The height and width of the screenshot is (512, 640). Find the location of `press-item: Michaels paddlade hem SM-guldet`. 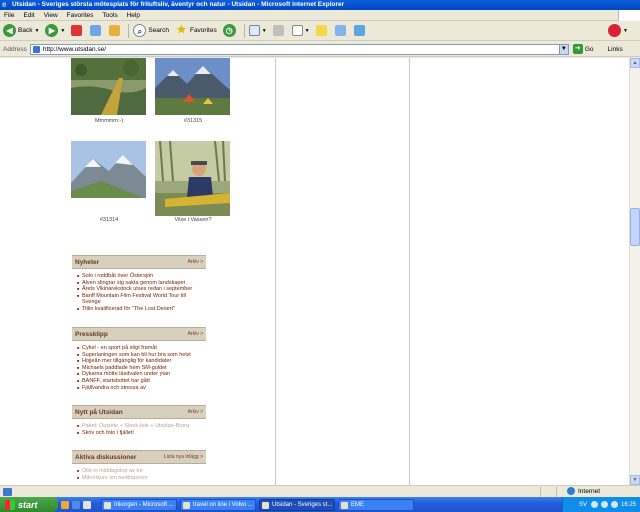

press-item: Michaels paddlade hem SM-guldet is located at coordinates (141, 368).